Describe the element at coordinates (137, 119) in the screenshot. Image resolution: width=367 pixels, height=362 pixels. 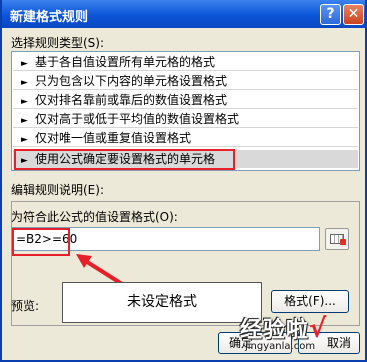
I see `rule-type-item-label: 仅对高于或低于平均值的数值设置格式` at that location.